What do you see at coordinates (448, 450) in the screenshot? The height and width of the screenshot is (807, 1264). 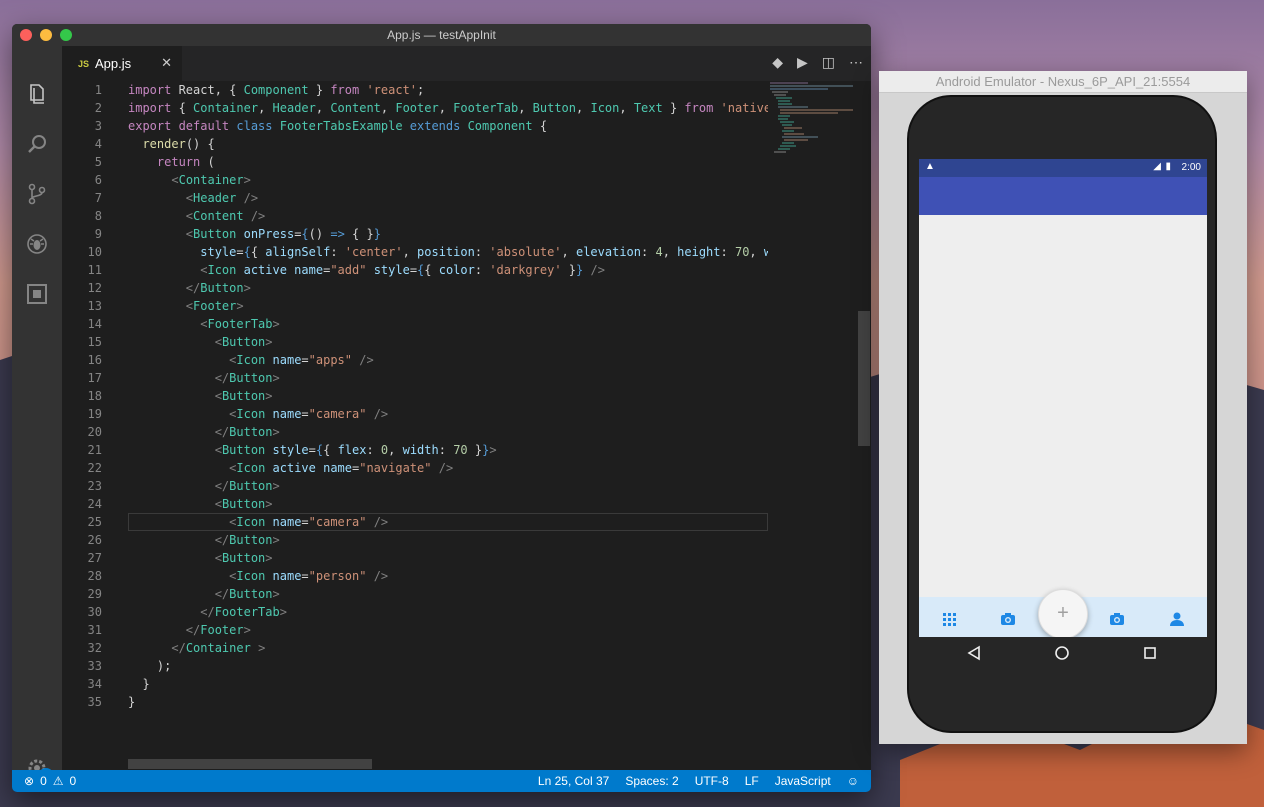 I see `code-line: <Button style={{ flex: 0, width: 70 }}>` at bounding box center [448, 450].